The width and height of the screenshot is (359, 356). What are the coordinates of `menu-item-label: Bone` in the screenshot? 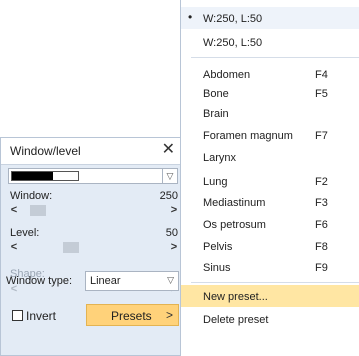 It's located at (216, 94).